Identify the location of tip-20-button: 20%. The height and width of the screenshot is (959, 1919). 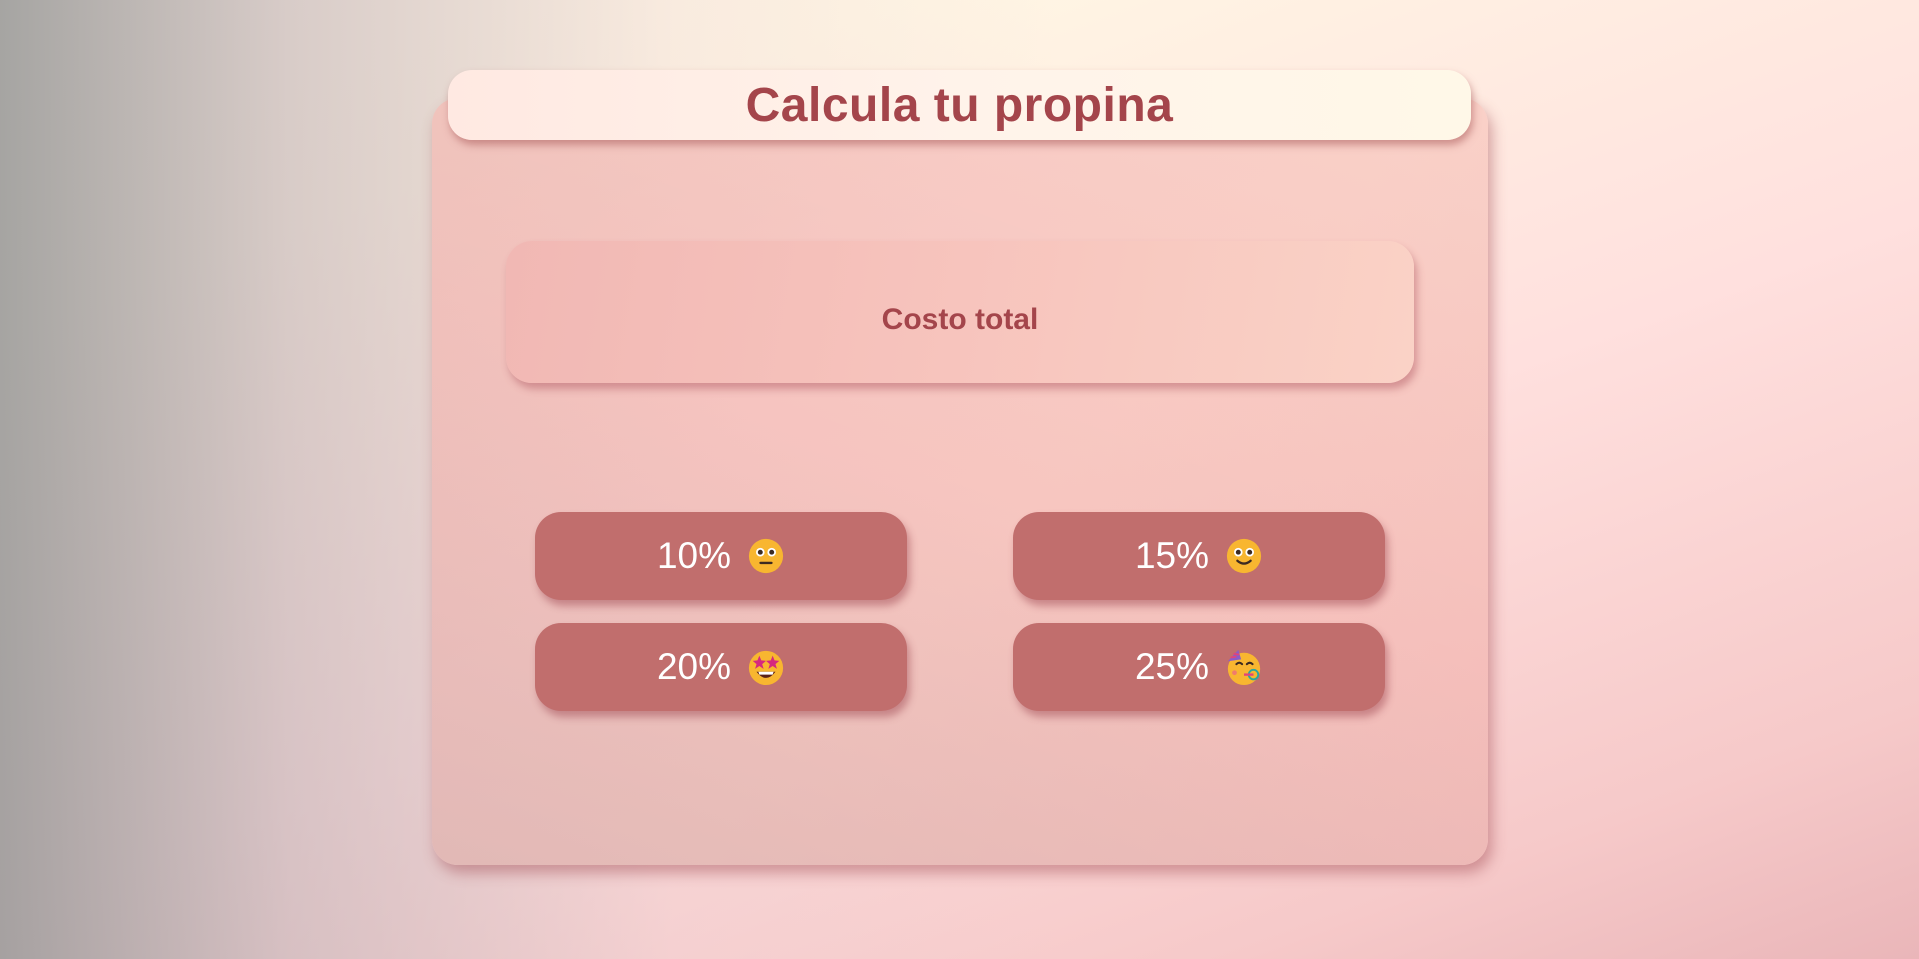
(721, 667).